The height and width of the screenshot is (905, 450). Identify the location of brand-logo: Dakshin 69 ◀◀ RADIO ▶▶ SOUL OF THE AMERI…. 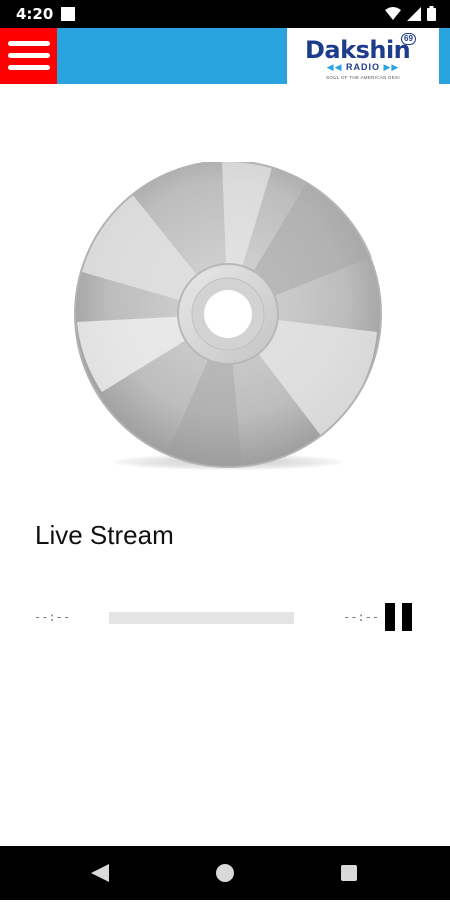
(363, 56).